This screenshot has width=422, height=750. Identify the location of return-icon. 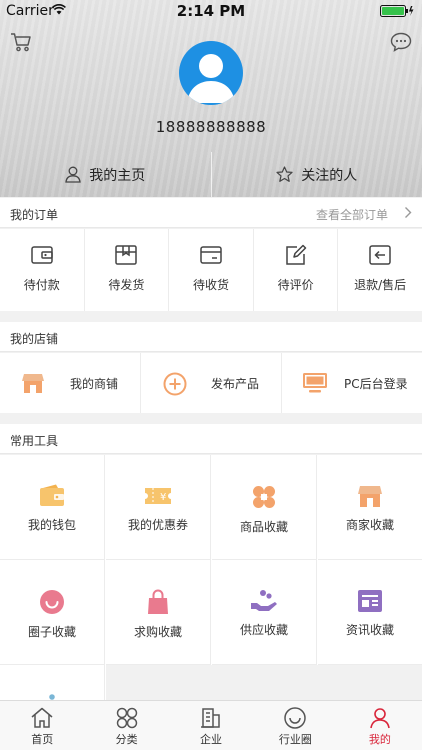
(380, 255).